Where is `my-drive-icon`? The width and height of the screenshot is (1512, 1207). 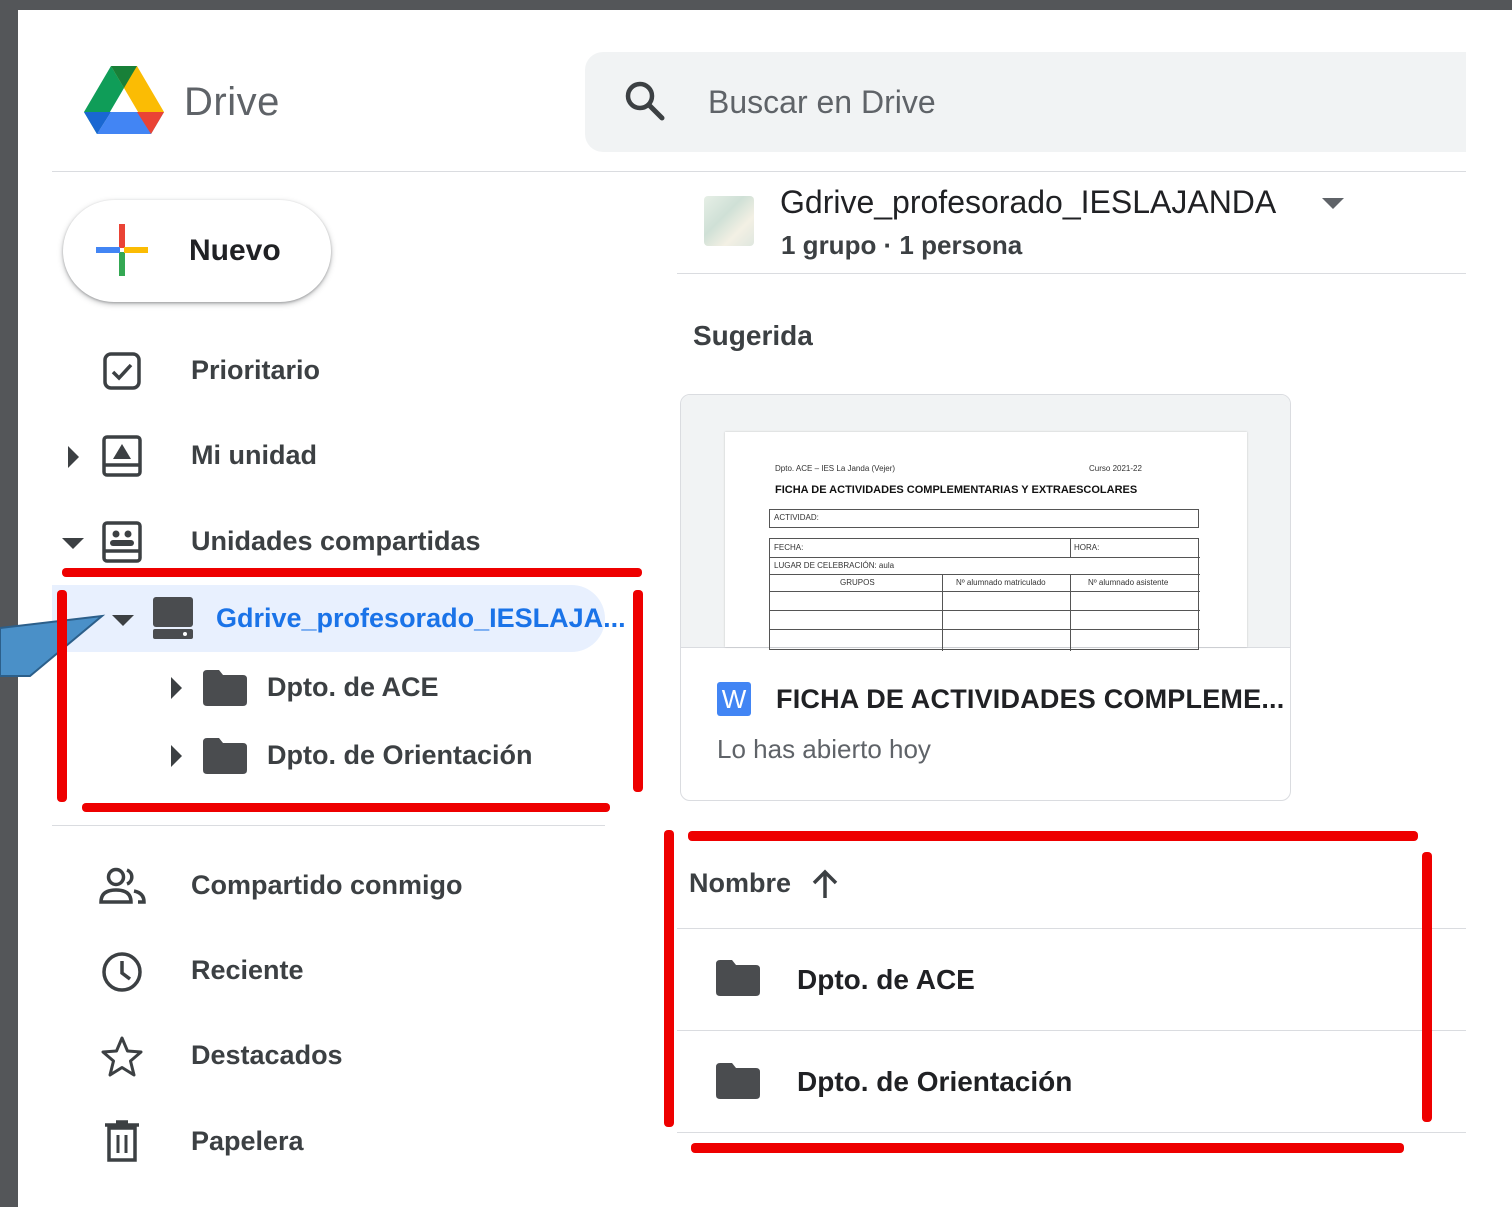 my-drive-icon is located at coordinates (122, 456).